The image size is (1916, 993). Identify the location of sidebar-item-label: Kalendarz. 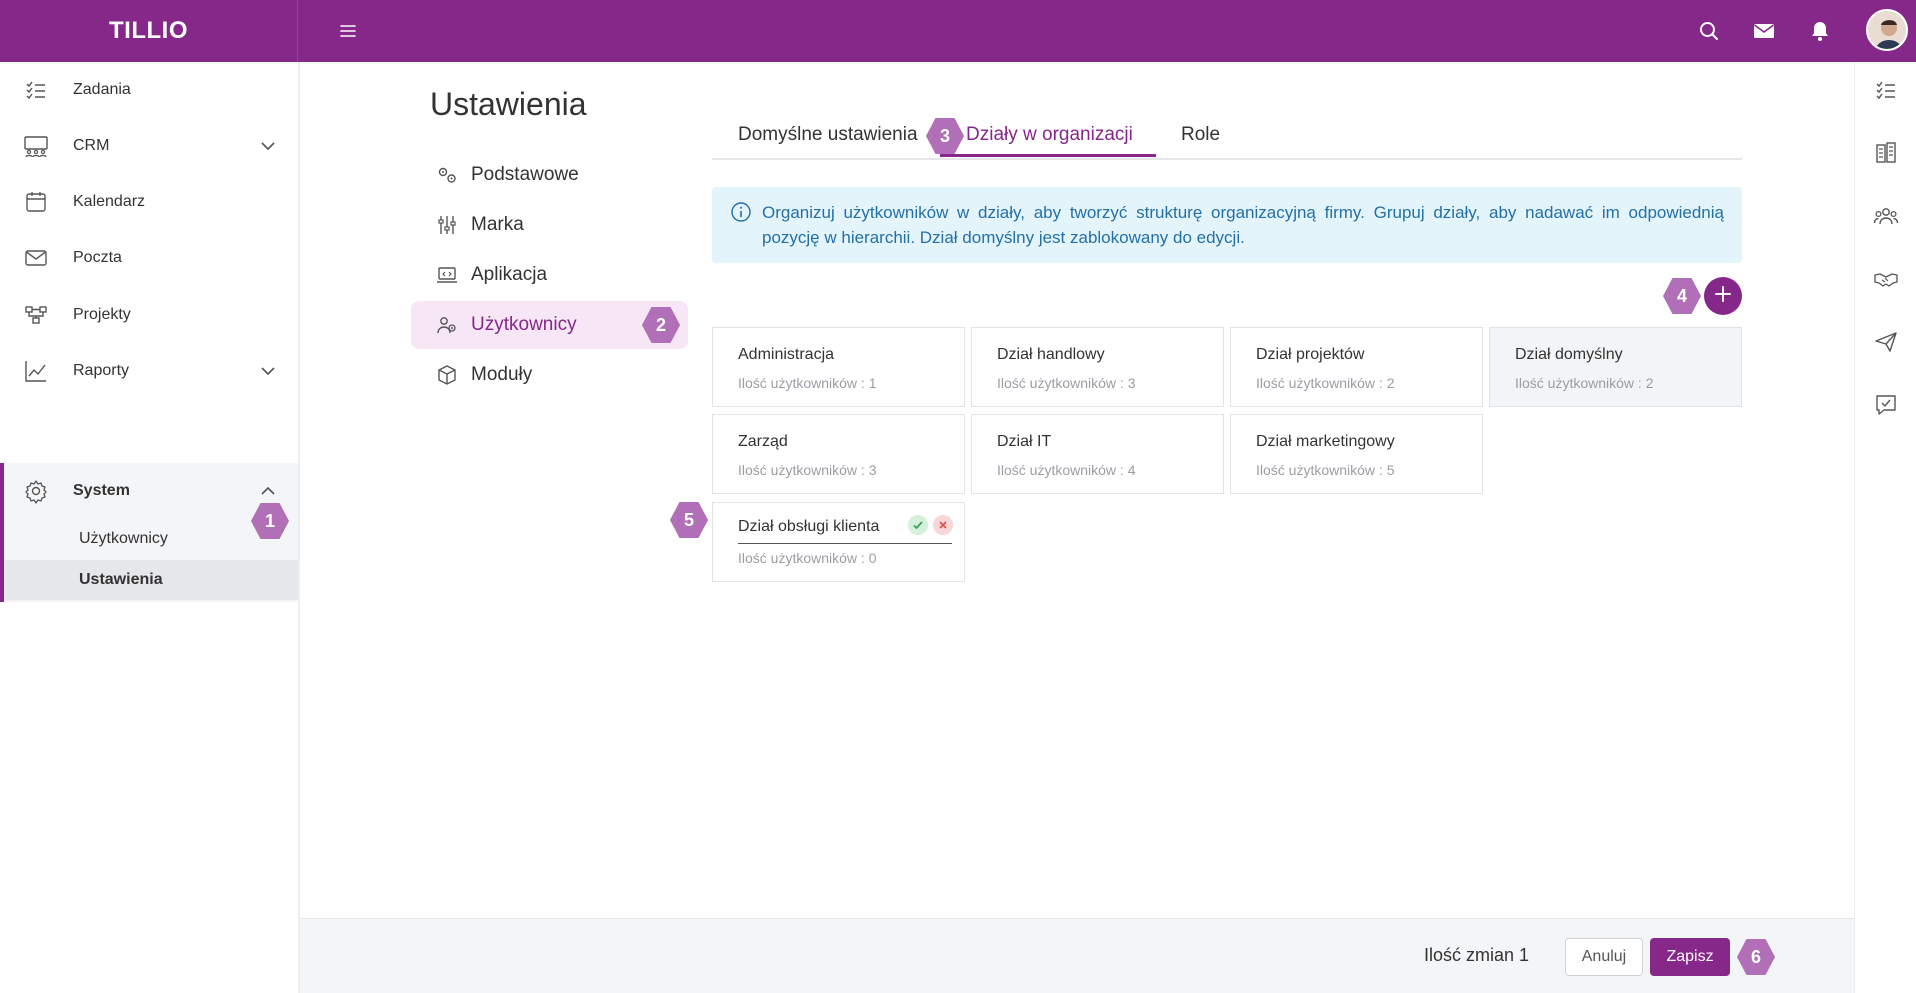
(109, 201).